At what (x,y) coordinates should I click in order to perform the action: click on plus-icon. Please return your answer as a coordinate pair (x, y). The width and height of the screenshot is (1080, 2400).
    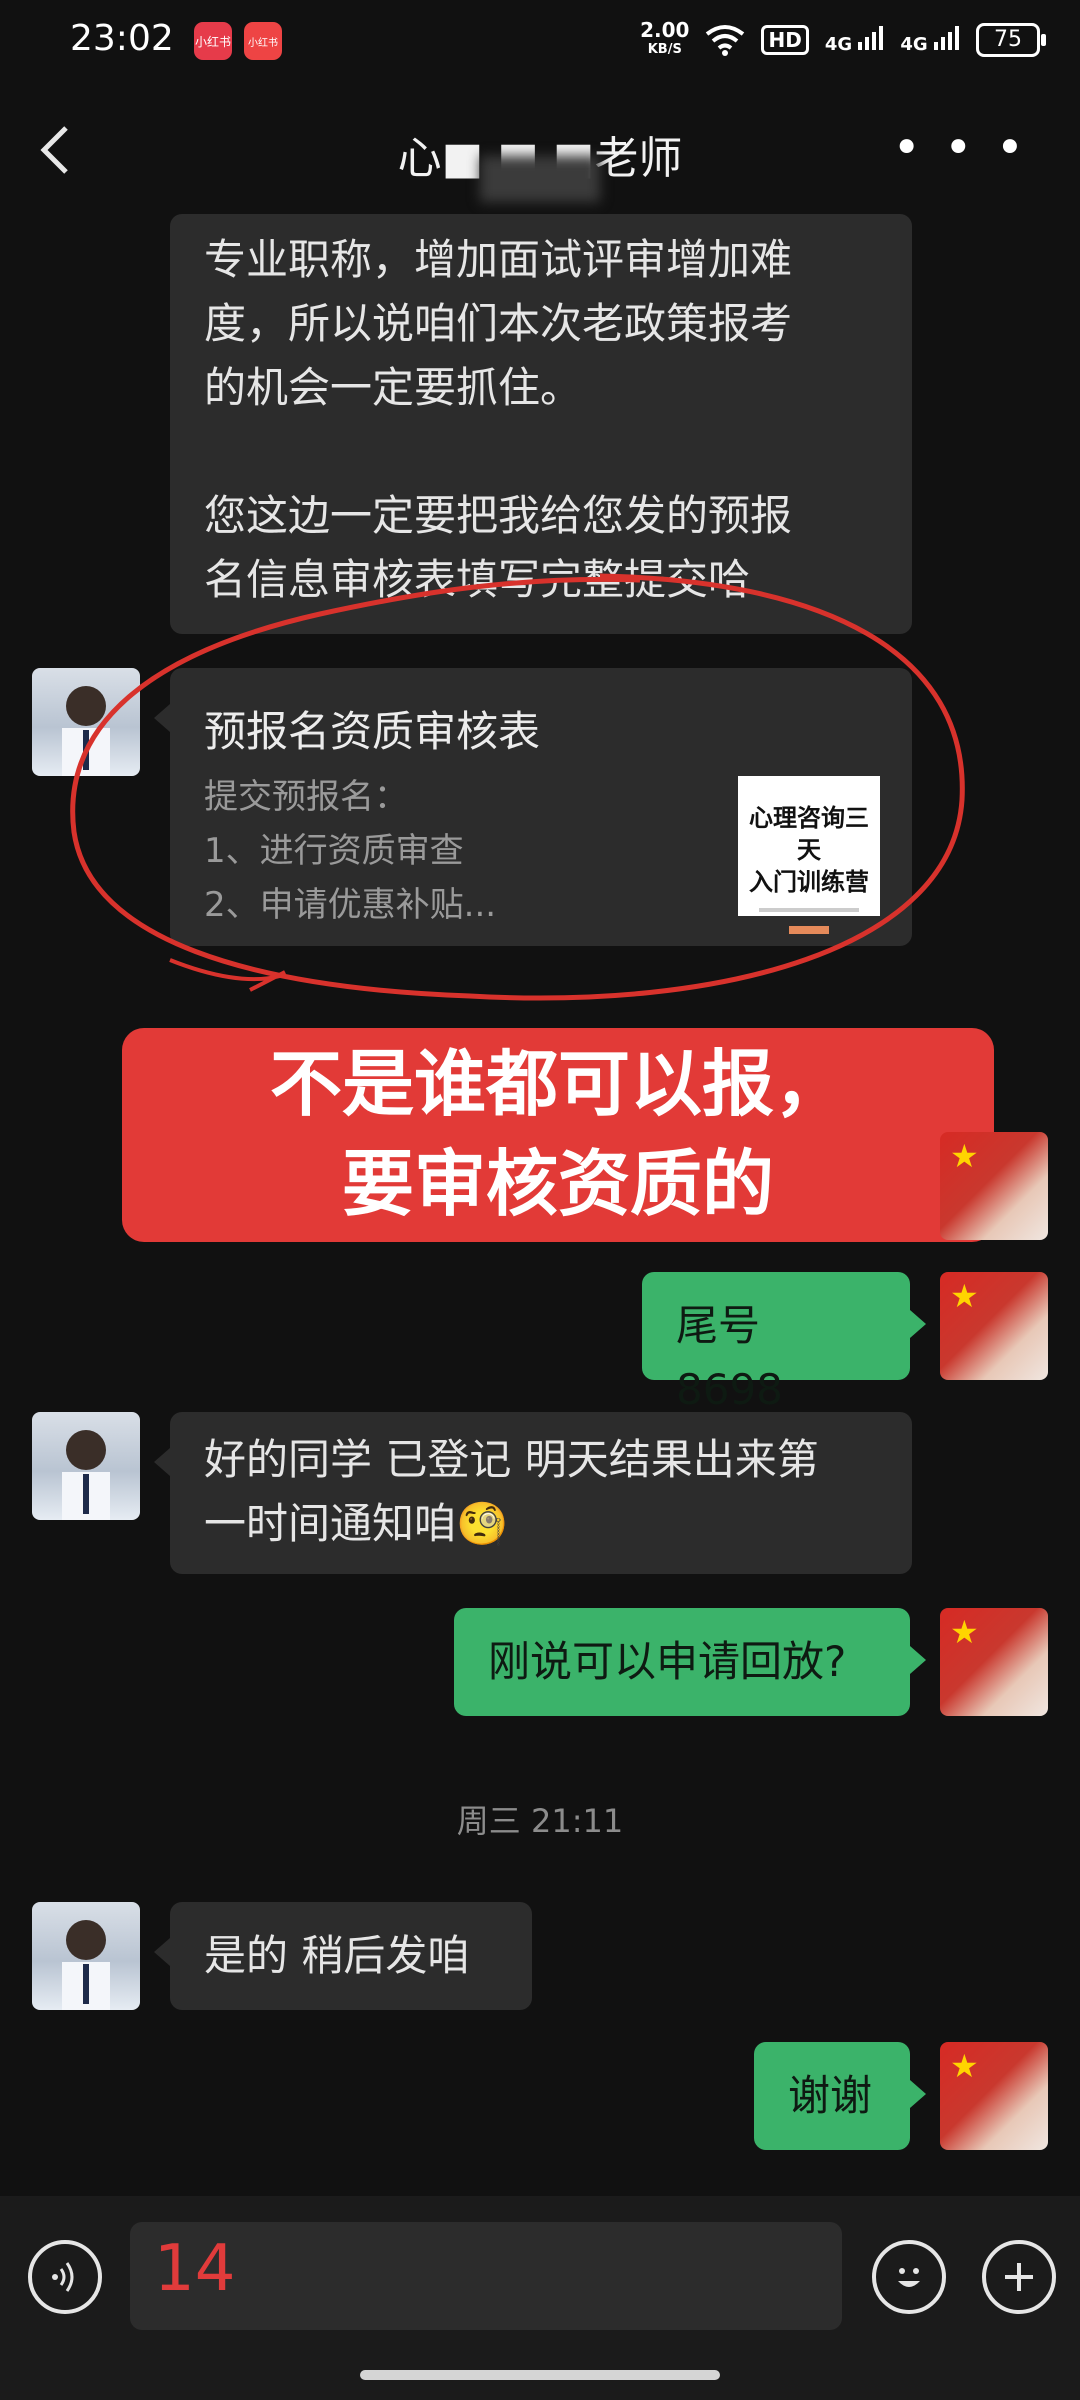
    Looking at the image, I should click on (1019, 2277).